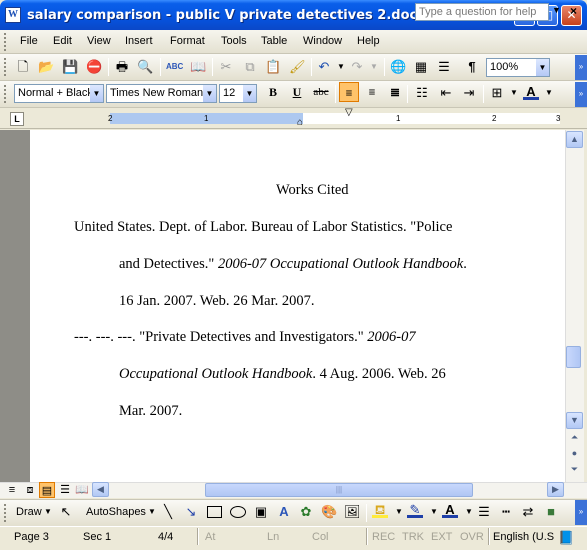 This screenshot has width=587, height=550. I want to click on insert-picture-icon: 🖼, so click(352, 512).